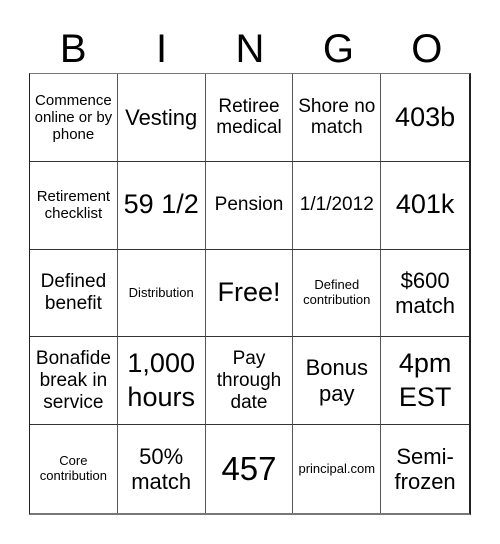 Image resolution: width=500 pixels, height=544 pixels. I want to click on bingo-cell: 403b, so click(425, 118).